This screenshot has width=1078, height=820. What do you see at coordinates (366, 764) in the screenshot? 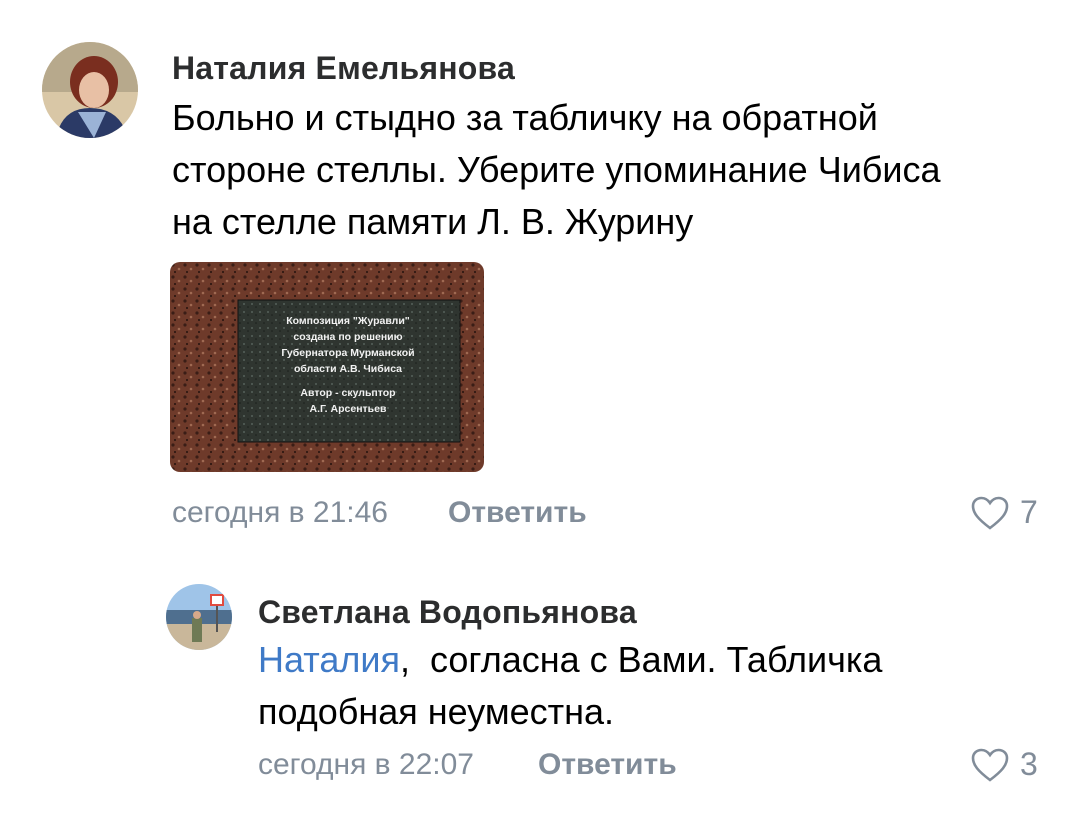
I see `comment-time: сегодня в 22:07` at bounding box center [366, 764].